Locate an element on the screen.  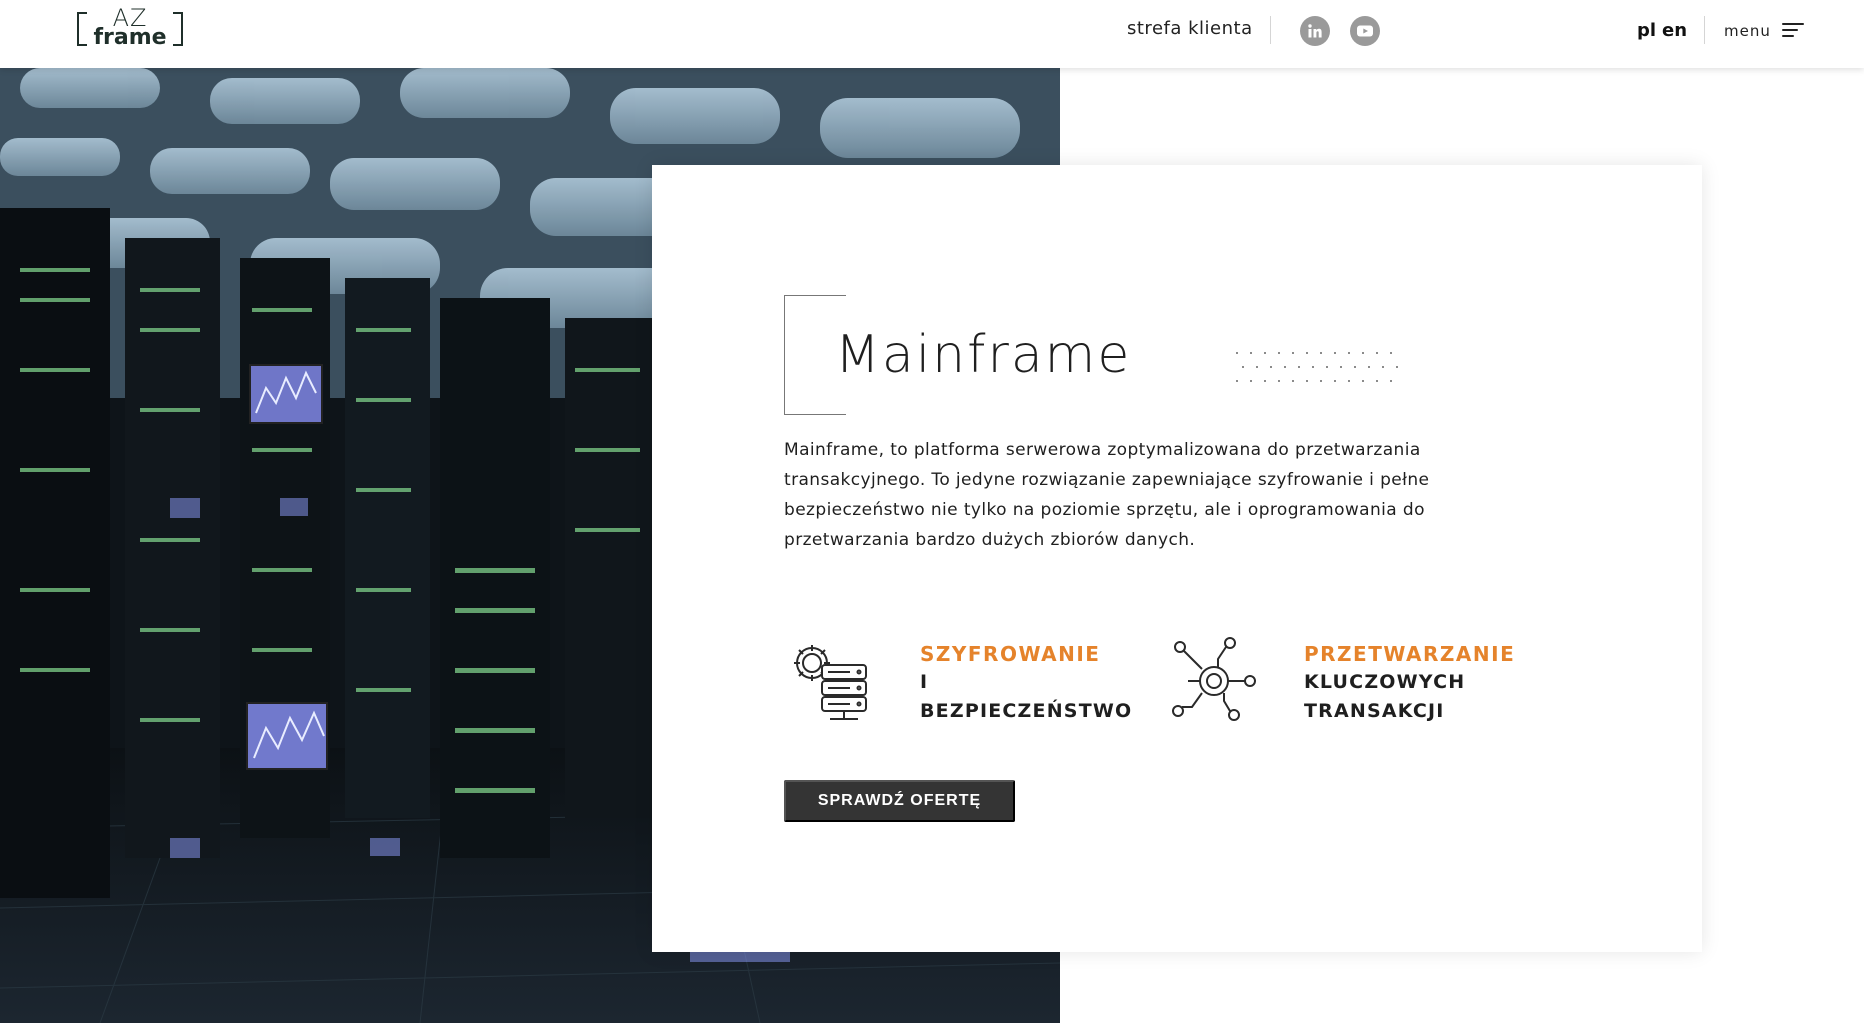
feature-subtitle: KLUCZOWYCH is located at coordinates (1385, 682).